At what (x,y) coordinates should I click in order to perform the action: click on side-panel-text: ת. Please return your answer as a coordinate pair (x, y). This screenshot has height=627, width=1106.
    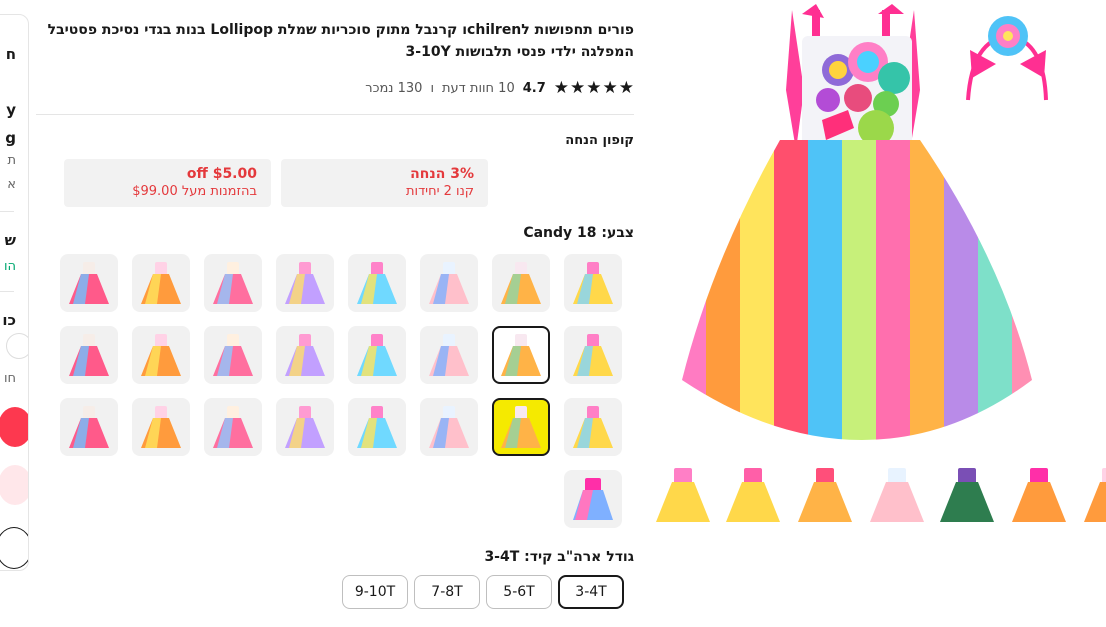
    Looking at the image, I should click on (11, 160).